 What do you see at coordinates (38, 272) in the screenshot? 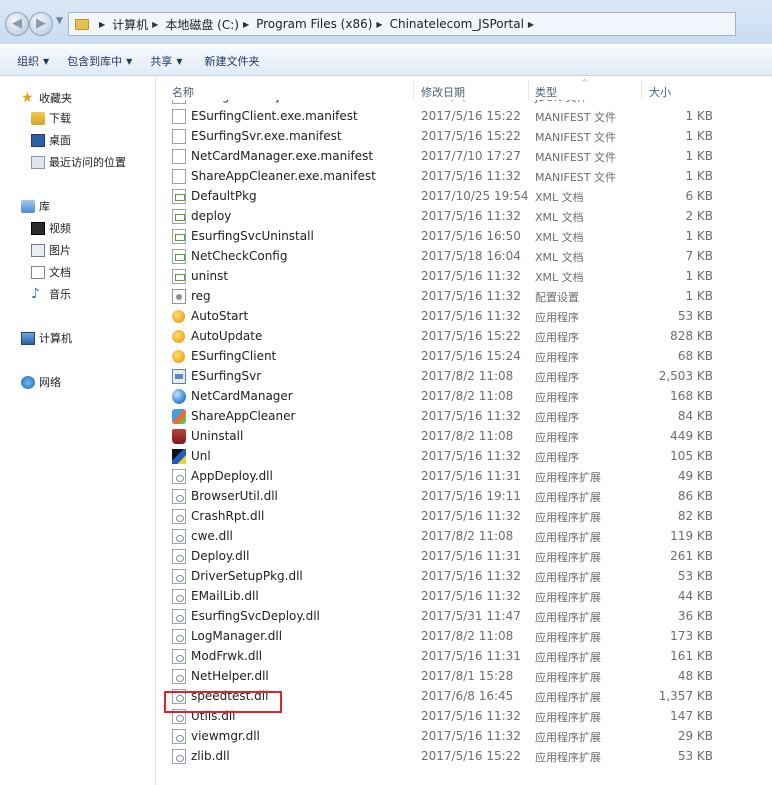
I see `document-icon` at bounding box center [38, 272].